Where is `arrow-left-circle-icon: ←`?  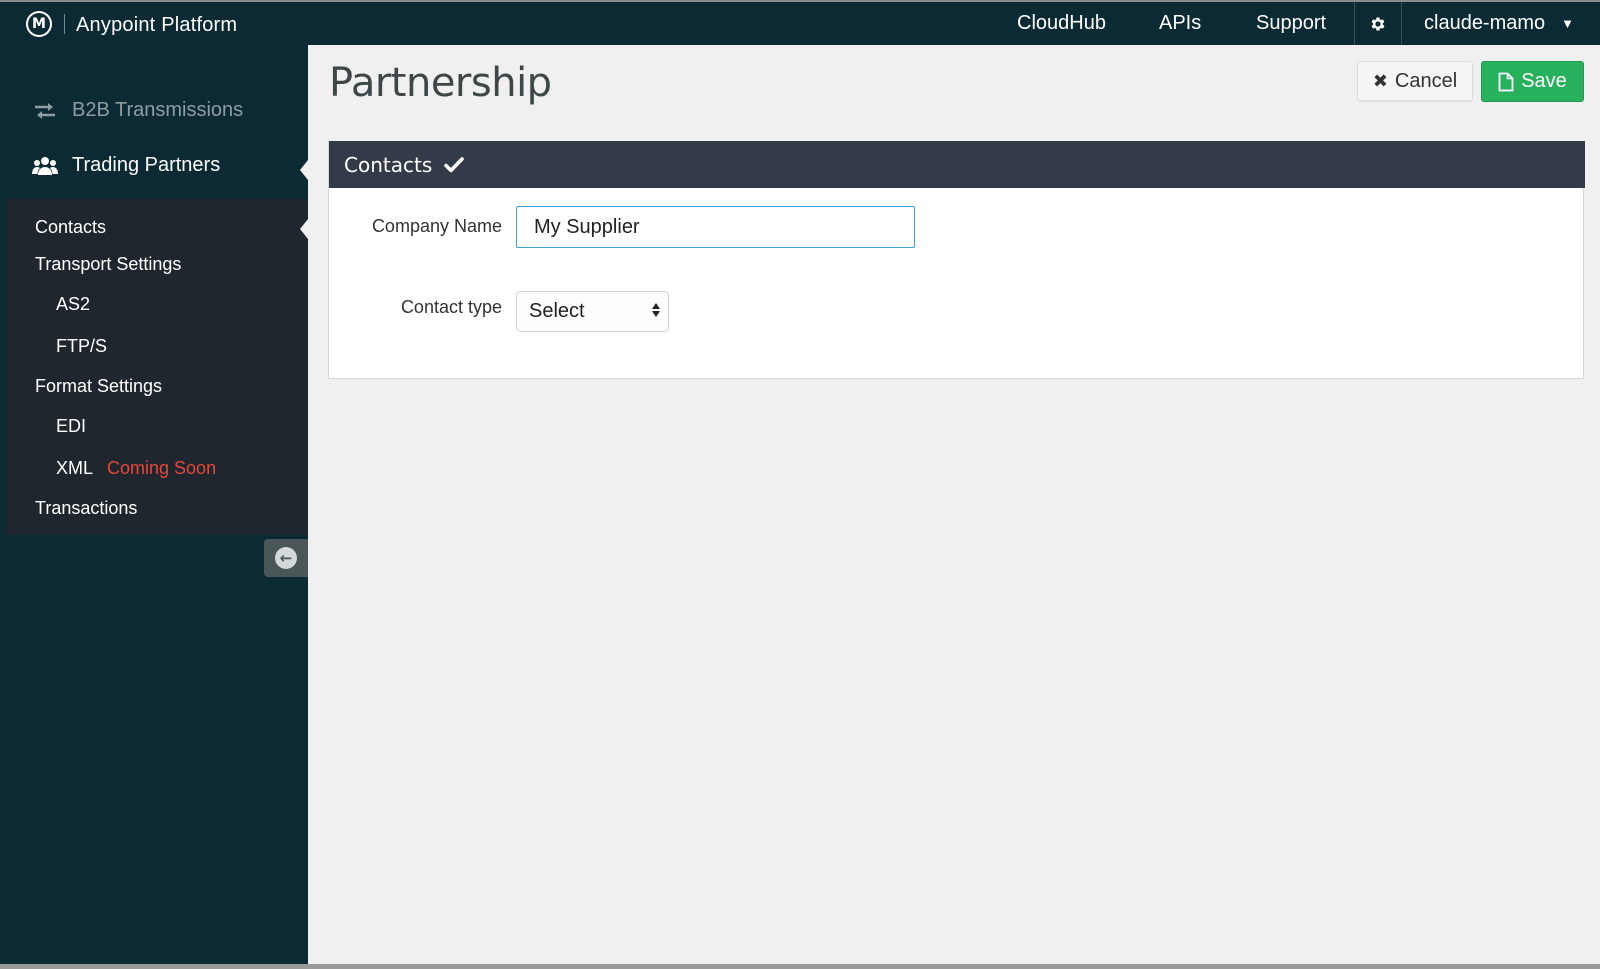
arrow-left-circle-icon: ← is located at coordinates (286, 558).